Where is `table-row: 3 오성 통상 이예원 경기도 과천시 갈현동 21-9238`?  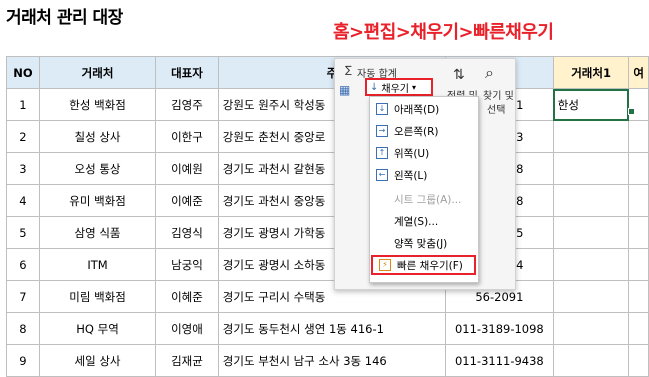 table-row: 3 오성 통상 이예원 경기도 과천시 갈현동 21-9238 is located at coordinates (327, 168).